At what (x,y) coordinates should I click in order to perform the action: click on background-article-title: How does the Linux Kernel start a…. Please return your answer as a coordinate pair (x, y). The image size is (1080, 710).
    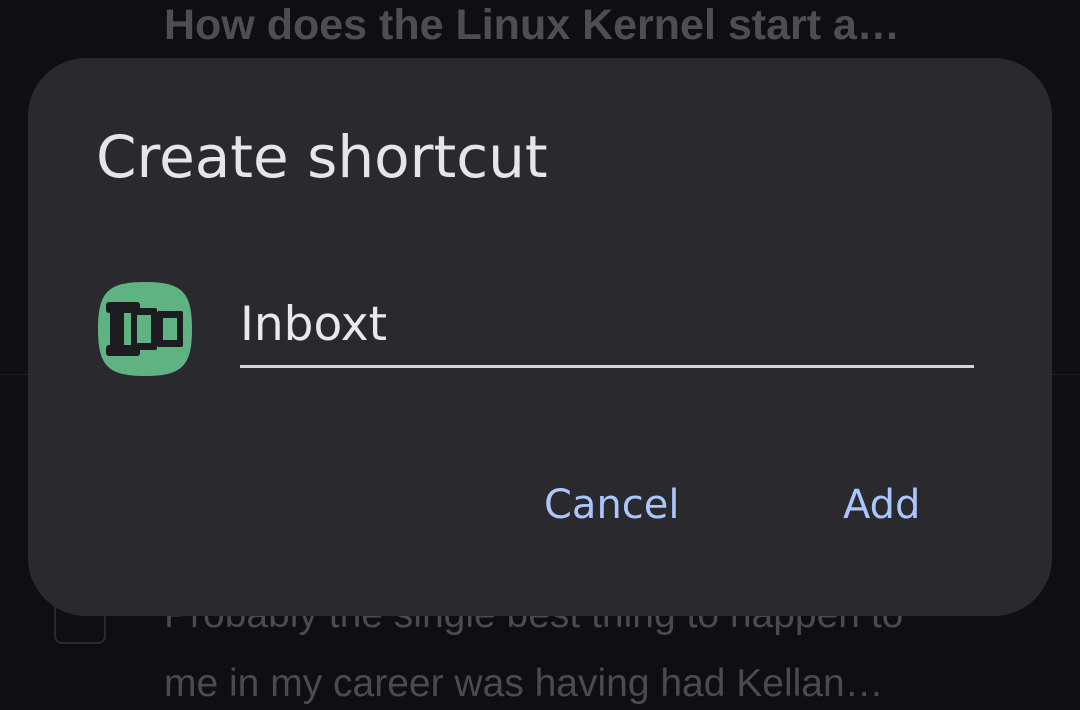
    Looking at the image, I should click on (532, 25).